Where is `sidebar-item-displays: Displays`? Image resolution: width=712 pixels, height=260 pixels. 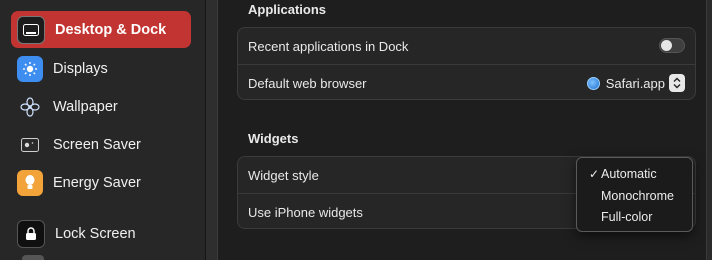
sidebar-item-displays: Displays is located at coordinates (101, 68).